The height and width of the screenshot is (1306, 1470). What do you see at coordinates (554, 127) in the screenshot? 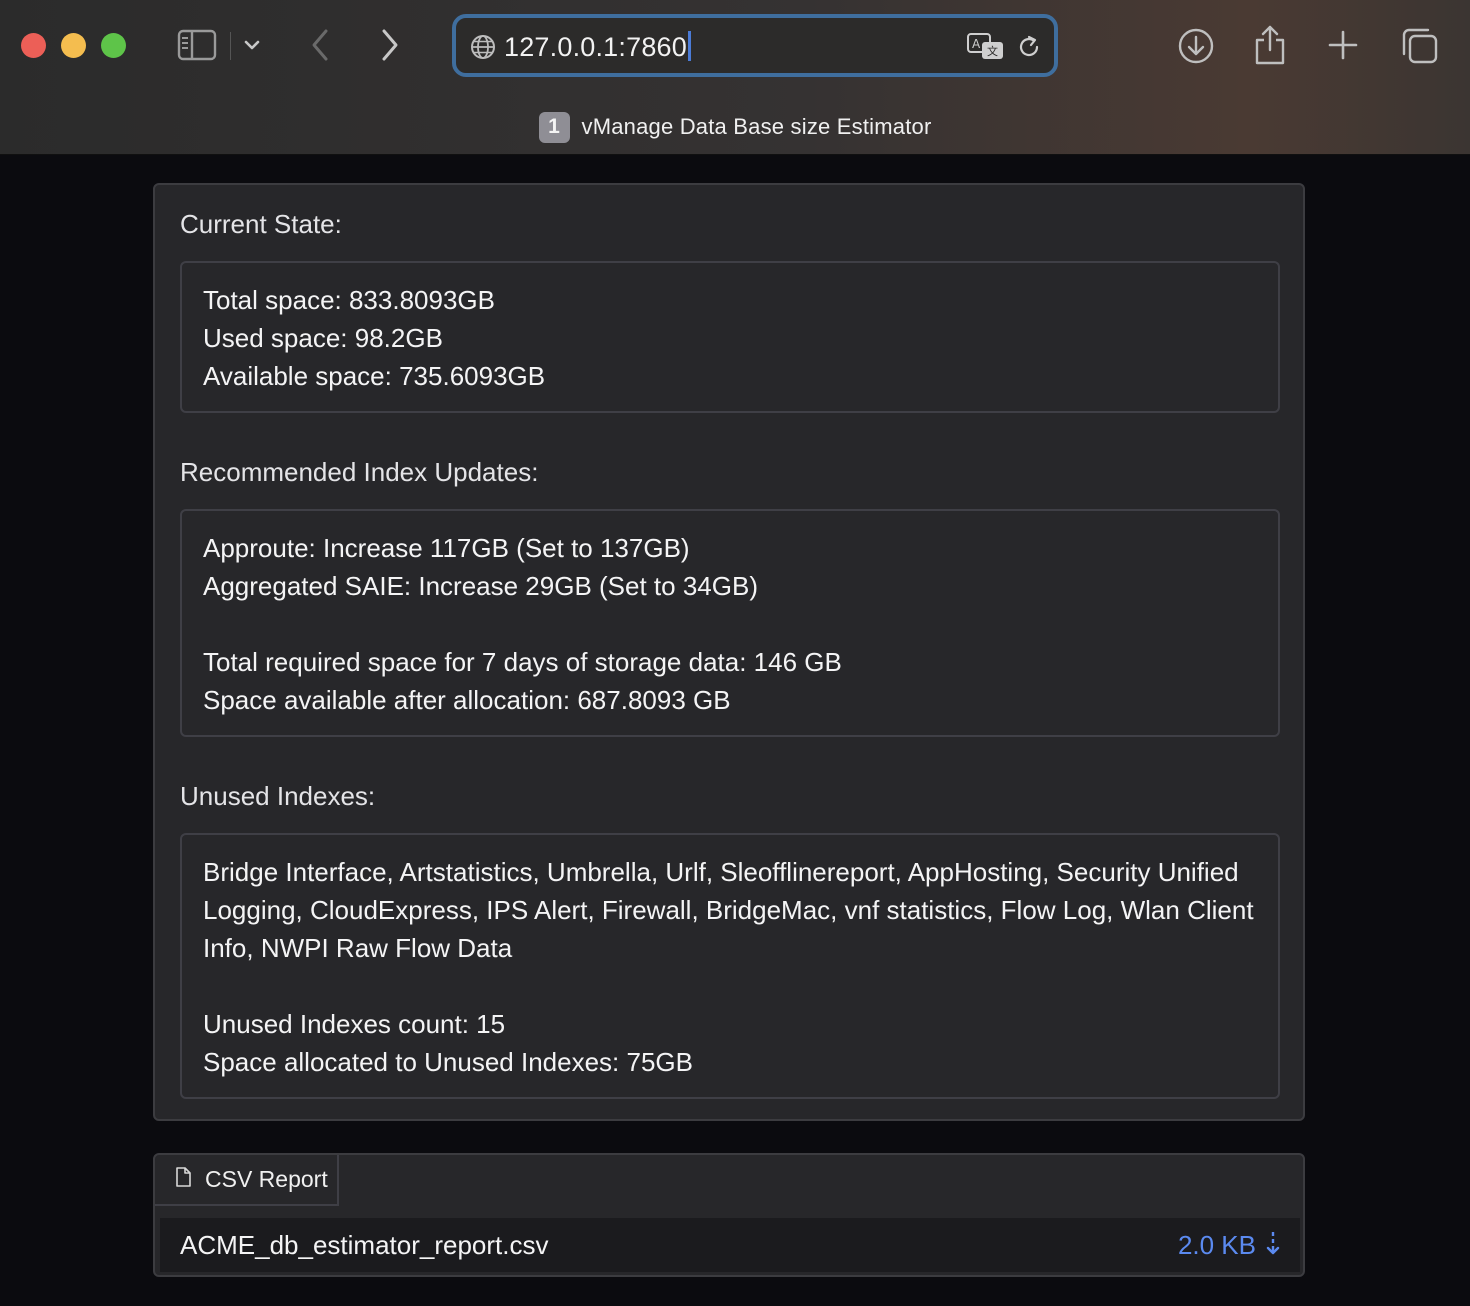
I see `tab-number-badge: 1` at bounding box center [554, 127].